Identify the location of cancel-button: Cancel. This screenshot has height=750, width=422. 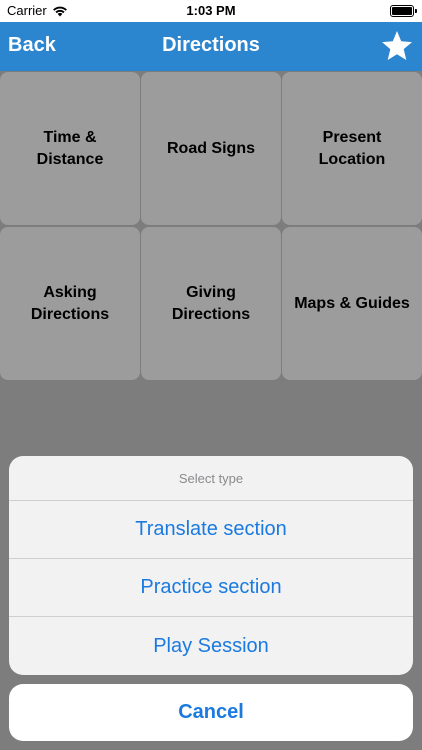
(211, 712).